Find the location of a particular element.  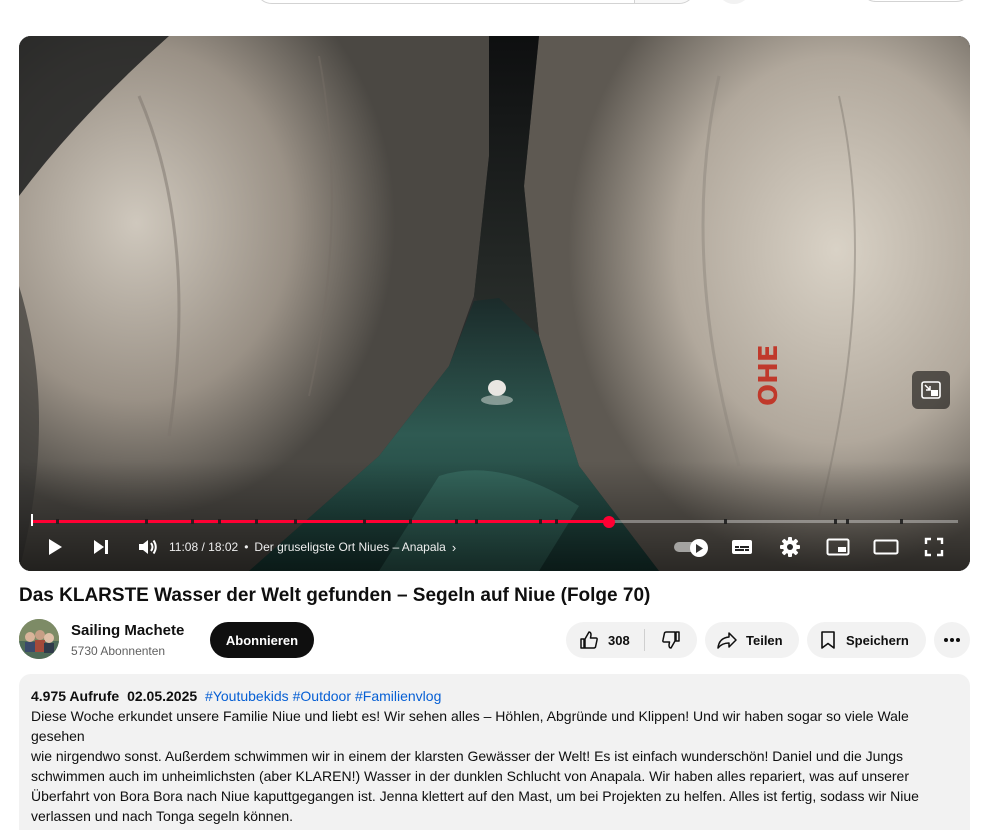

thumbs-up-icon is located at coordinates (589, 640).